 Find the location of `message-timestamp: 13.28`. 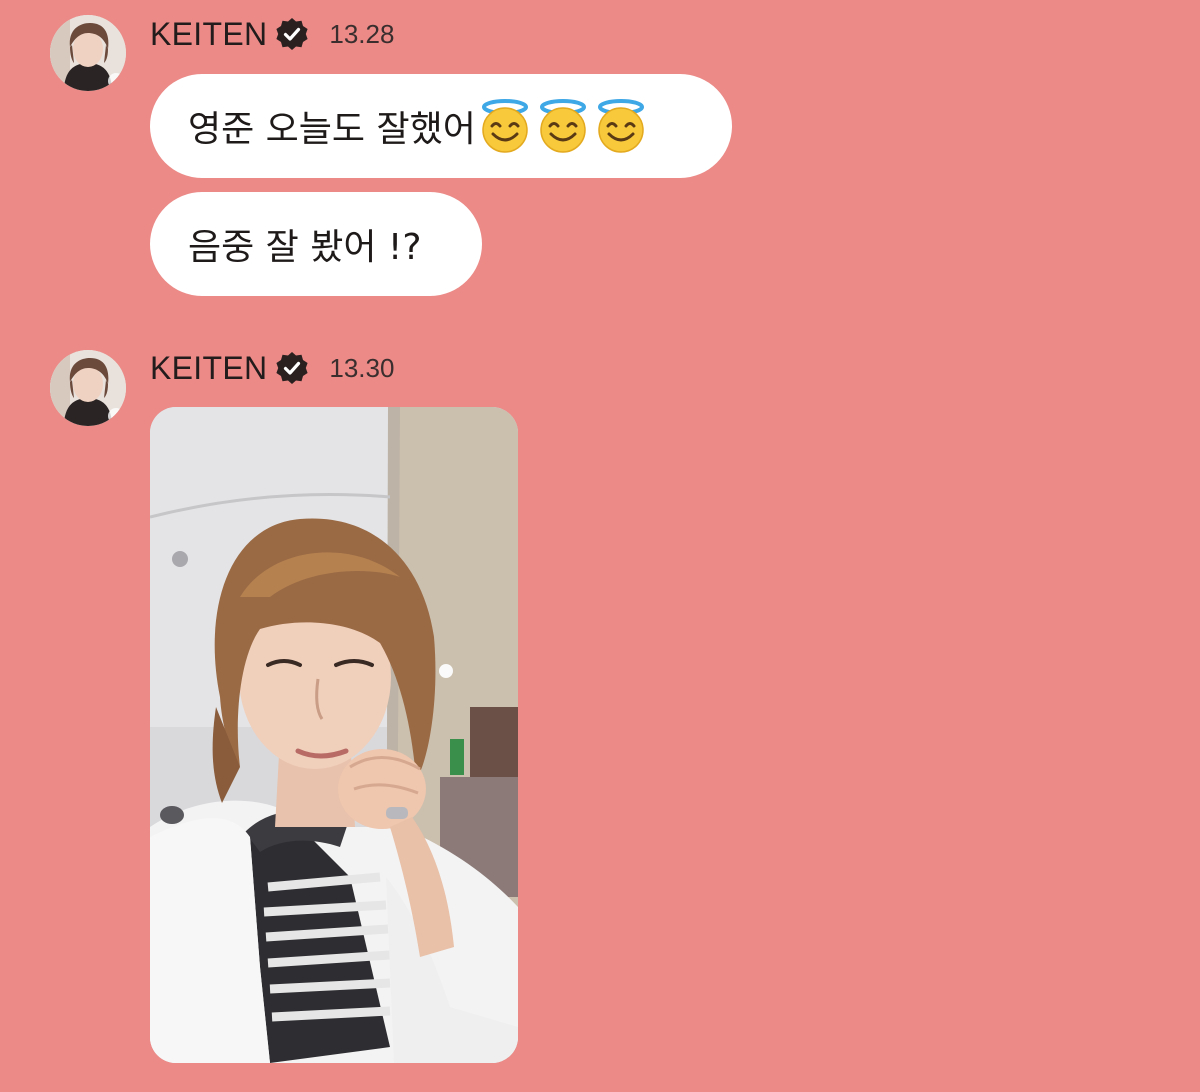

message-timestamp: 13.28 is located at coordinates (362, 33).